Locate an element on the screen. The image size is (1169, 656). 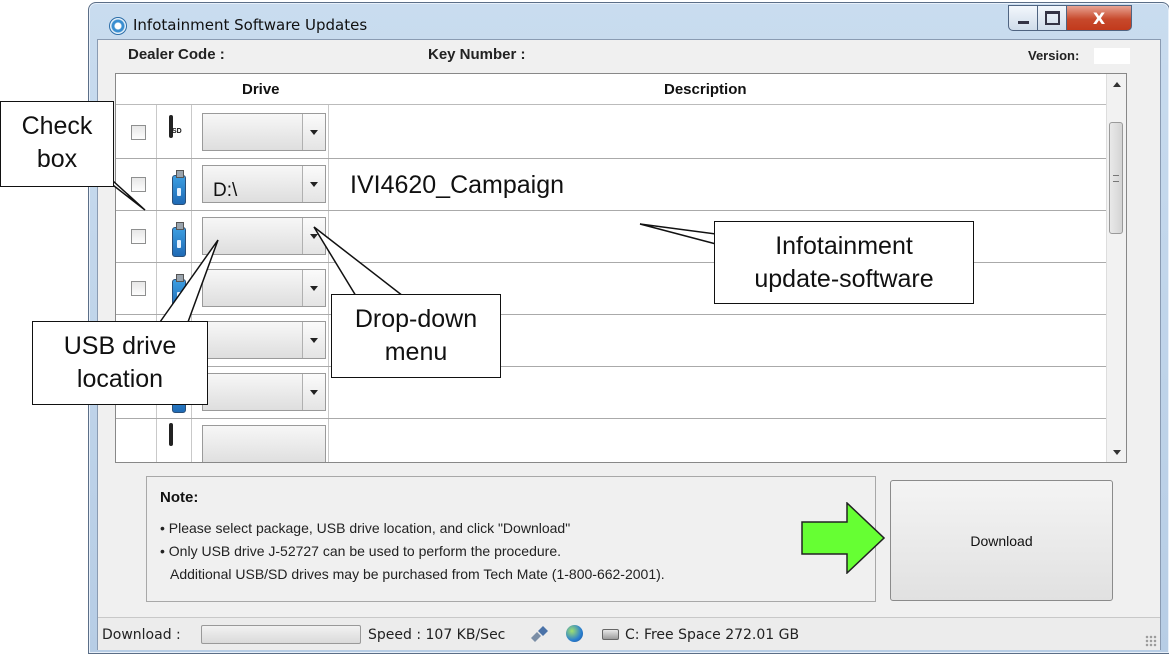
drop-down-menu-callout: Drop-down menu is located at coordinates (416, 336).